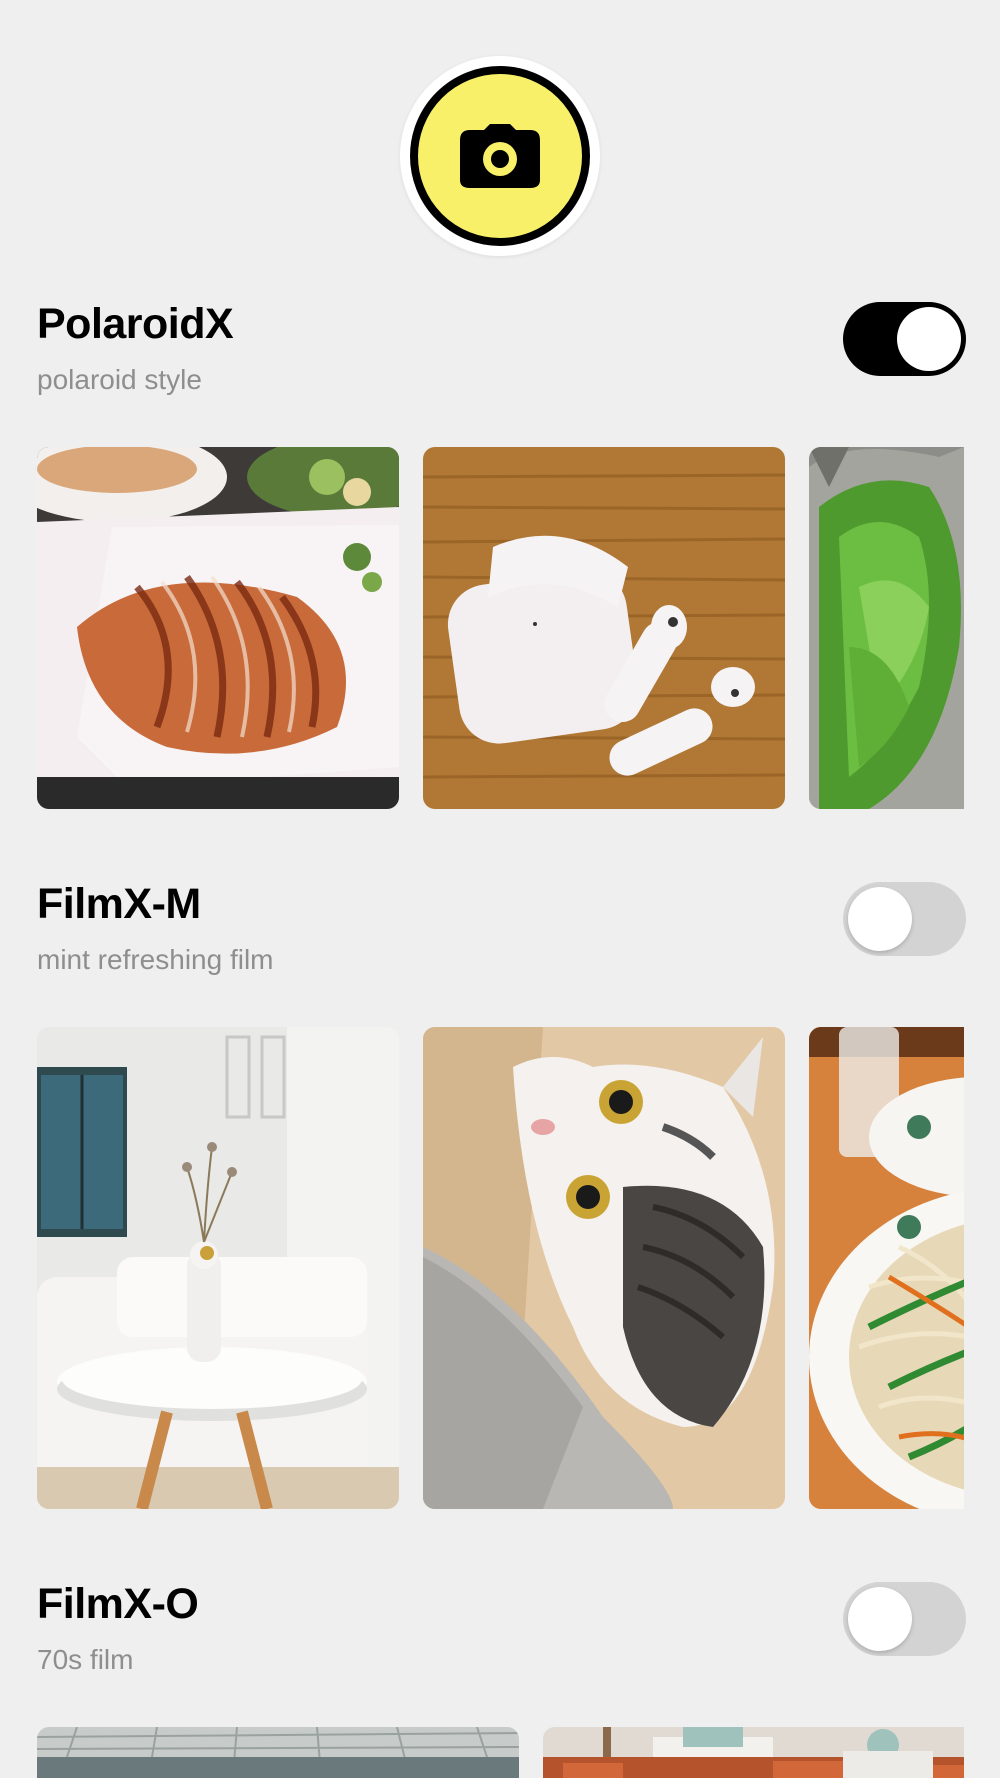 This screenshot has width=1000, height=1778. Describe the element at coordinates (135, 324) in the screenshot. I see `section-title: PolaroidX` at that location.